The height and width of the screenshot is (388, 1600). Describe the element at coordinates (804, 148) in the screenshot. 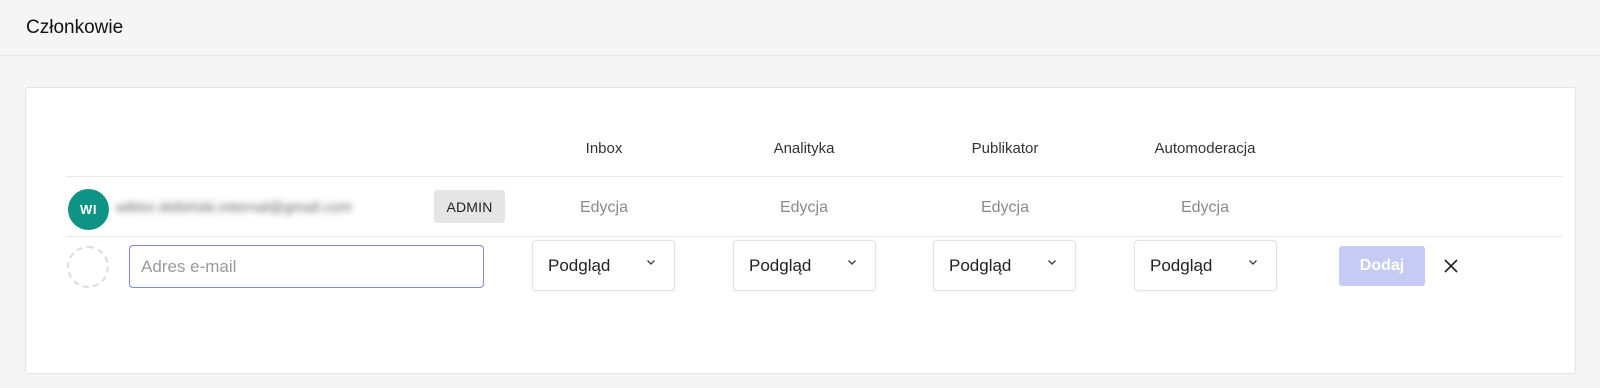

I see `column-header-analityka: Analityka` at that location.